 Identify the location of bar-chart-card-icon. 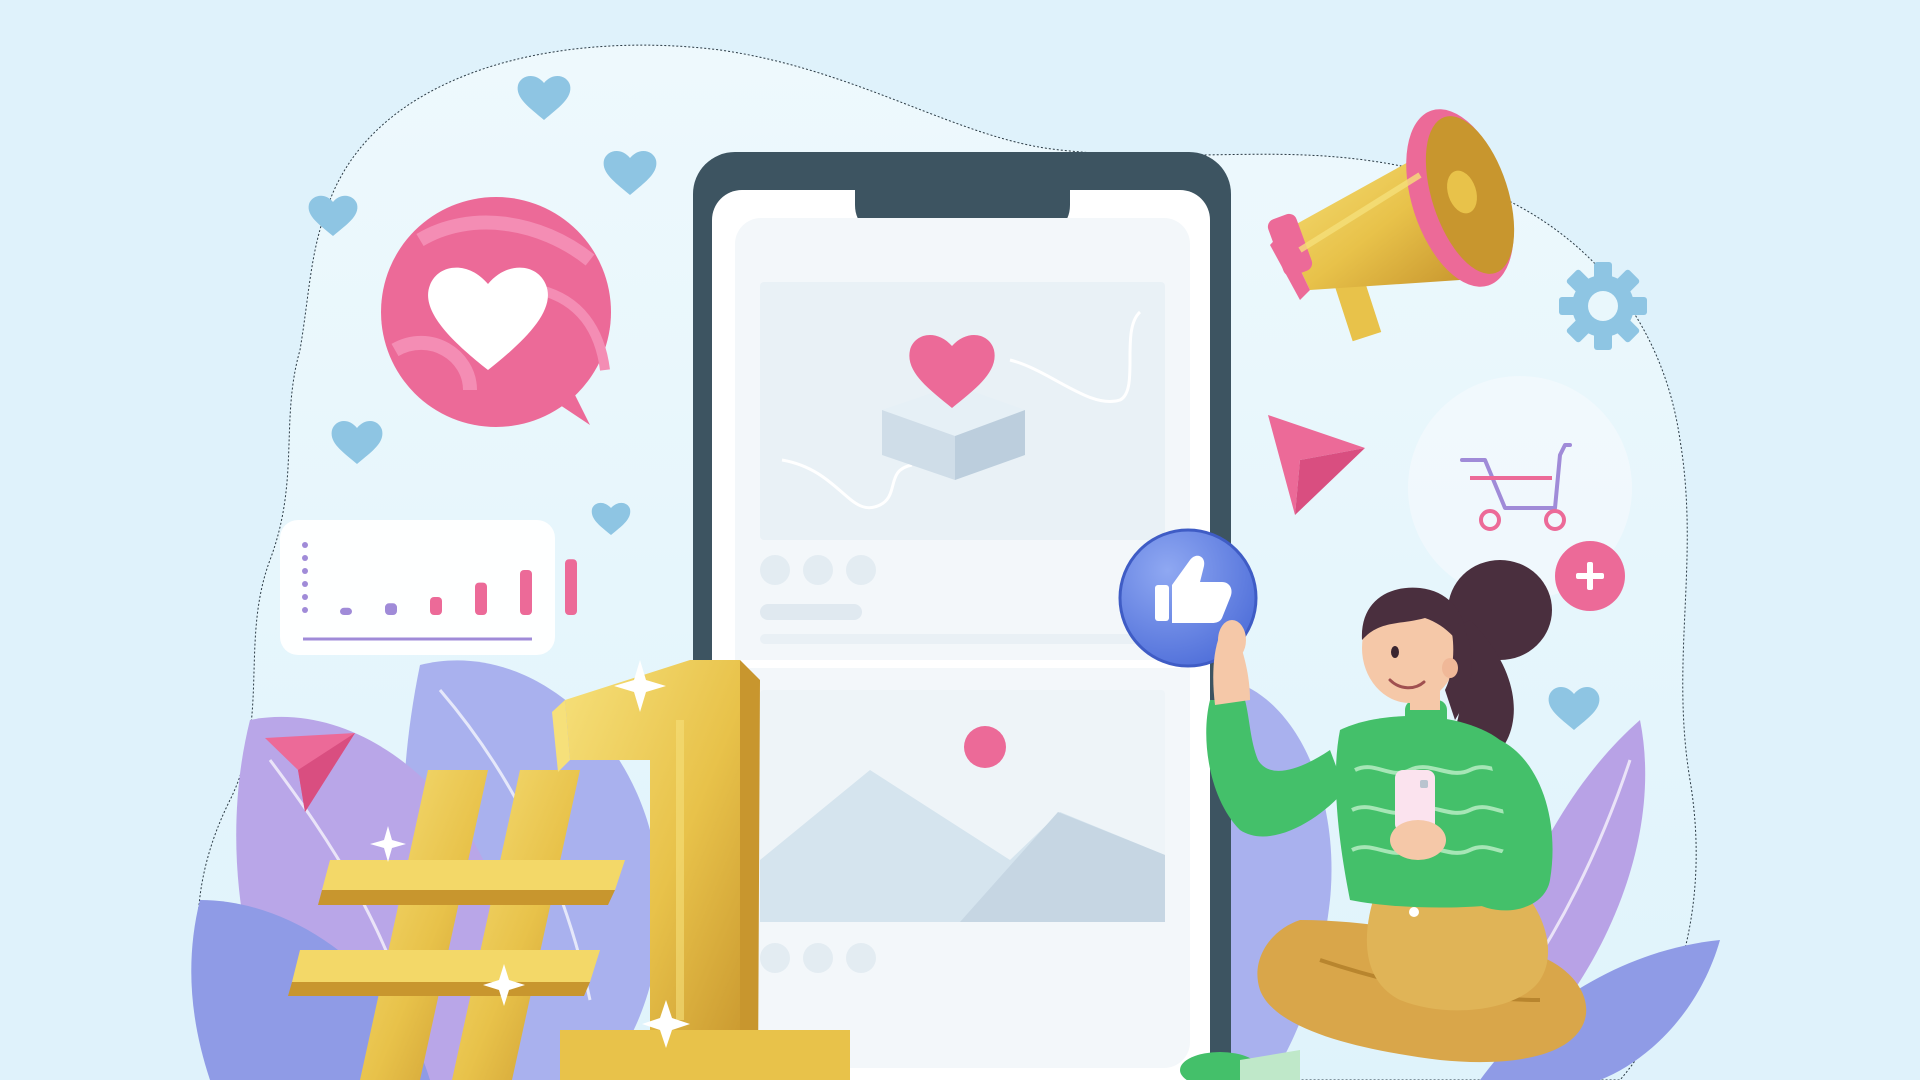
(428, 587).